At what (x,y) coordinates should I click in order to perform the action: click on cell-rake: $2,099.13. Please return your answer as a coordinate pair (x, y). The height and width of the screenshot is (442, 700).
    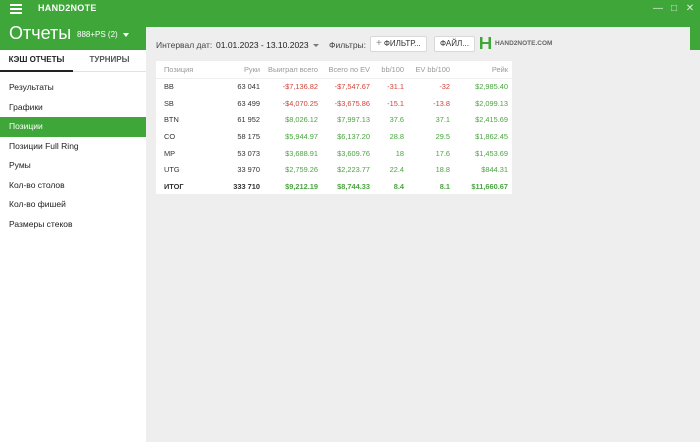
    Looking at the image, I should click on (491, 103).